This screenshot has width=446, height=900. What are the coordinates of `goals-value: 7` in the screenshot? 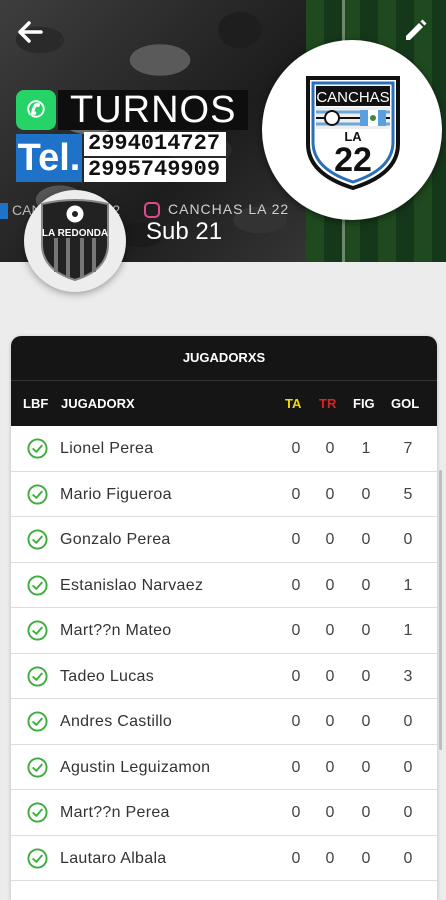 It's located at (408, 448).